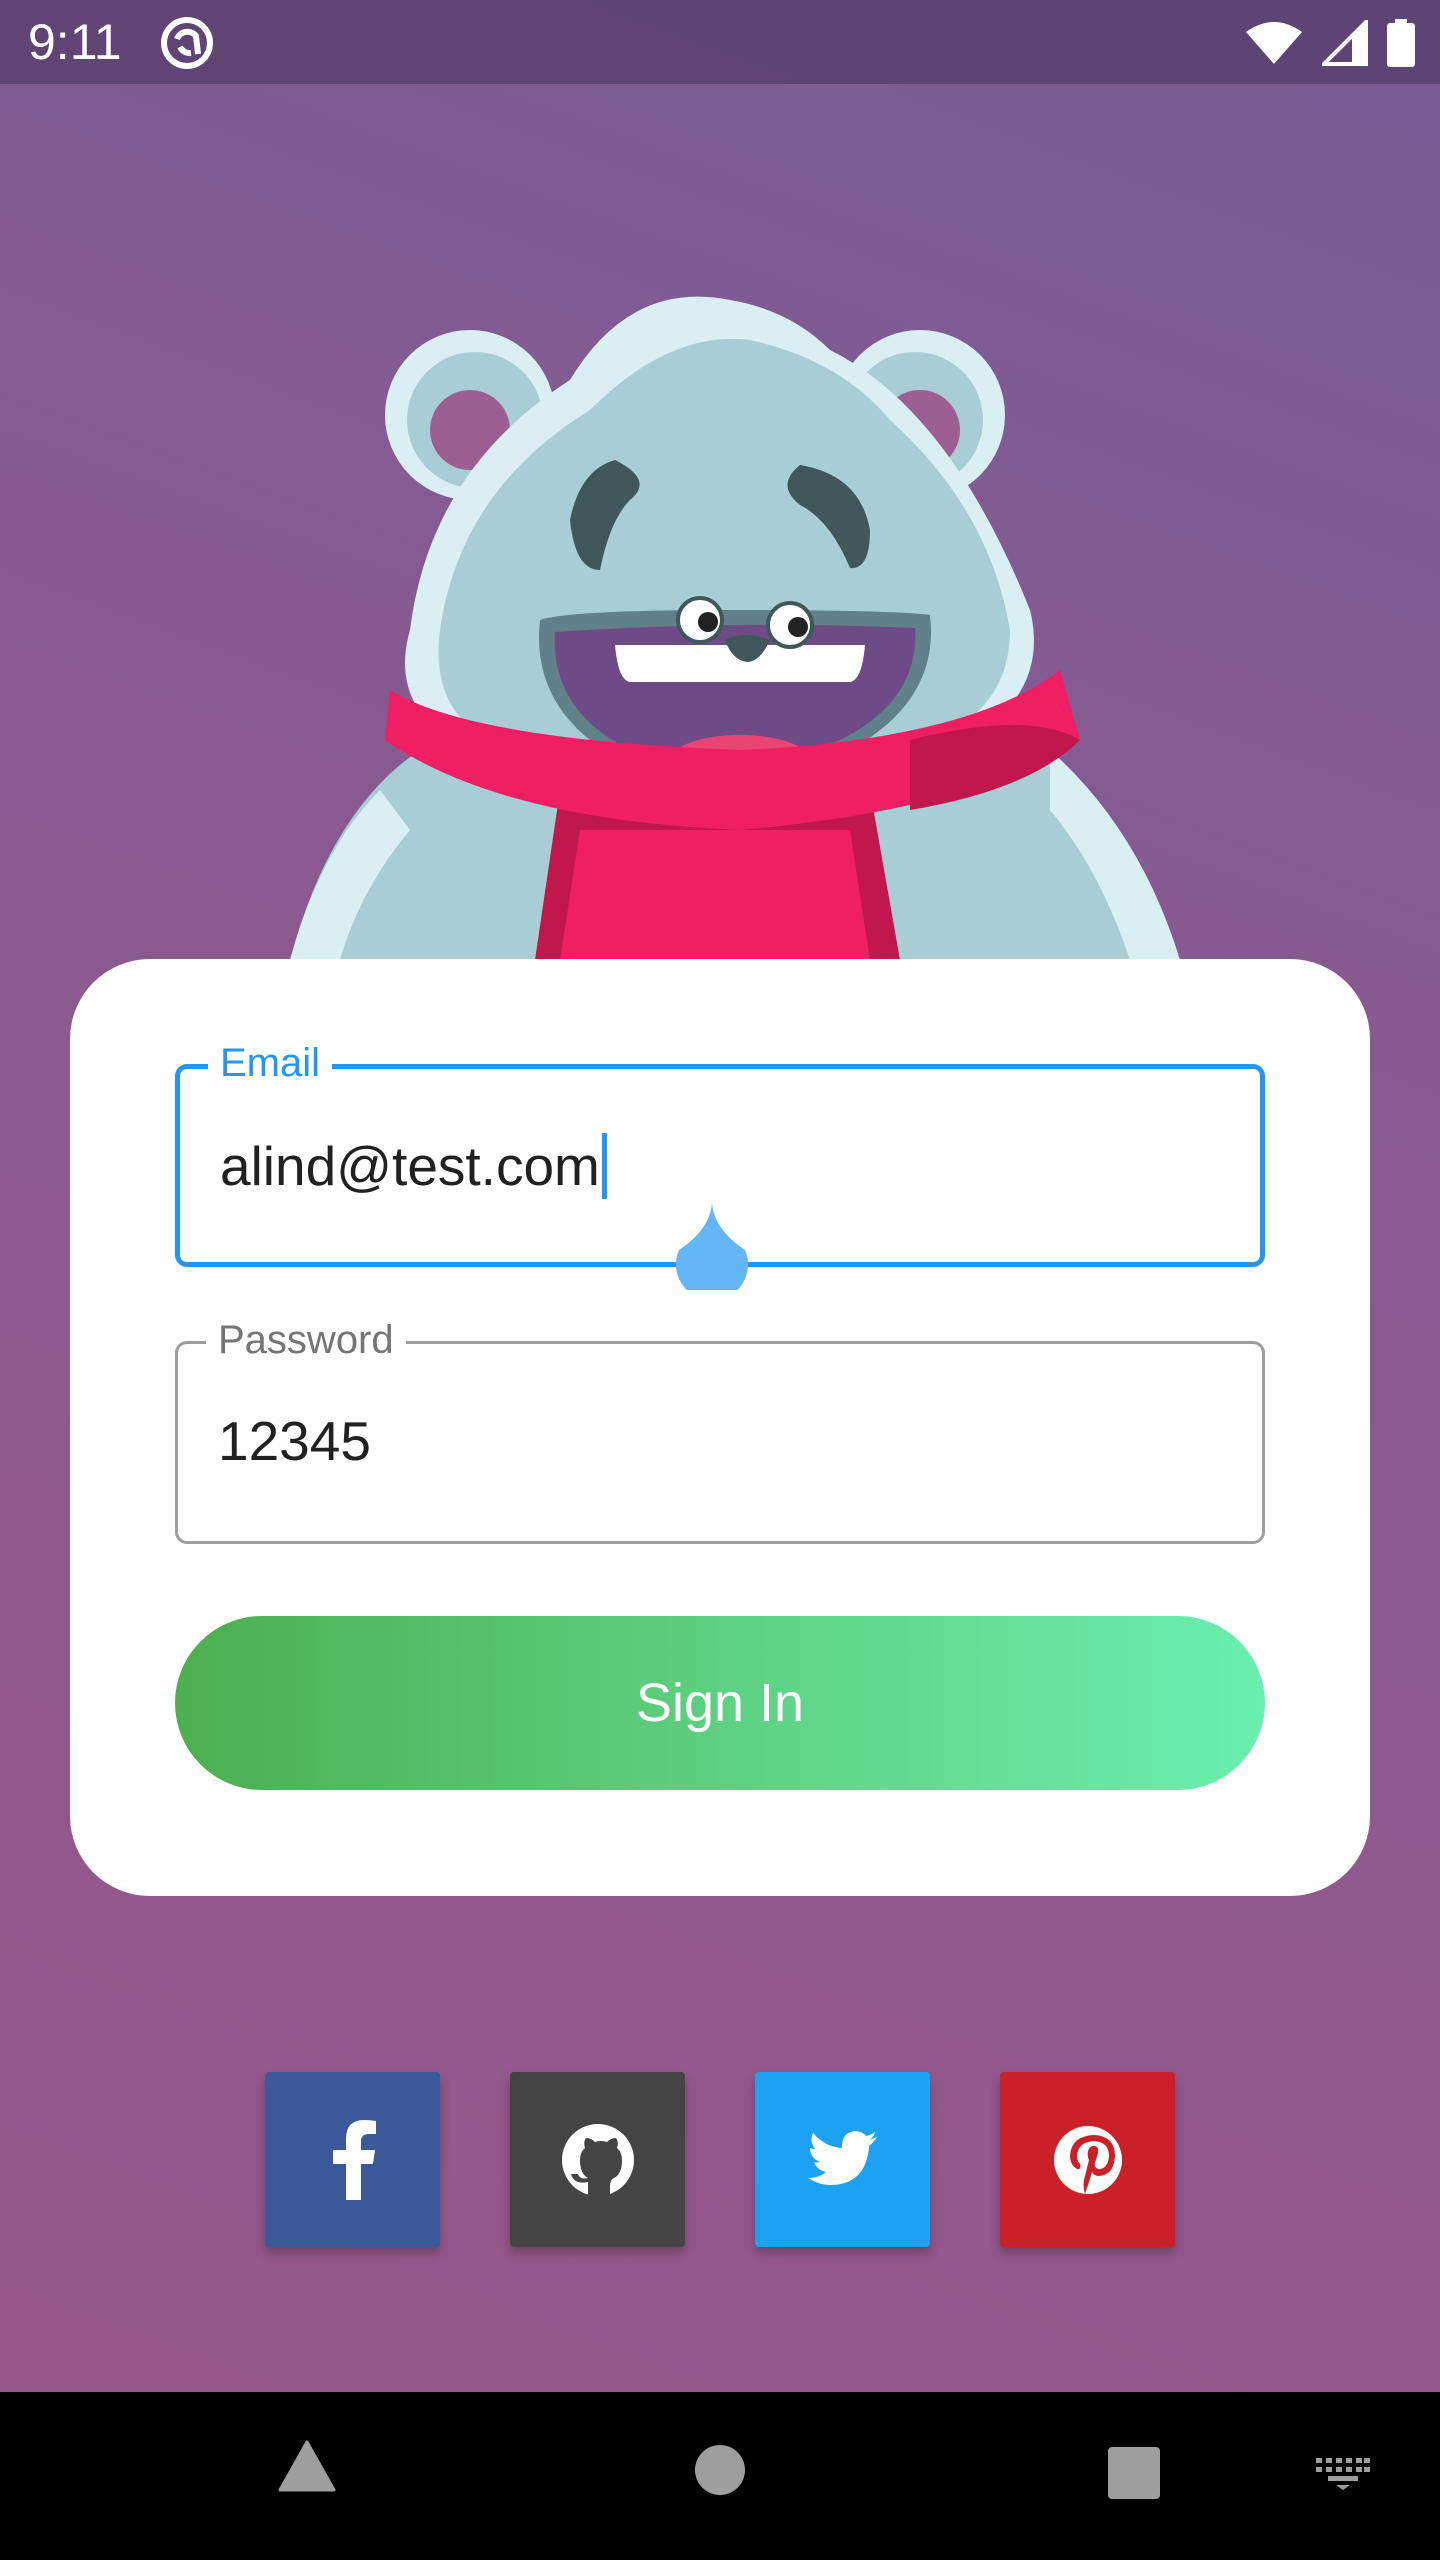 The width and height of the screenshot is (1440, 2560). Describe the element at coordinates (720, 42) in the screenshot. I see `status-bar: 9:11` at that location.